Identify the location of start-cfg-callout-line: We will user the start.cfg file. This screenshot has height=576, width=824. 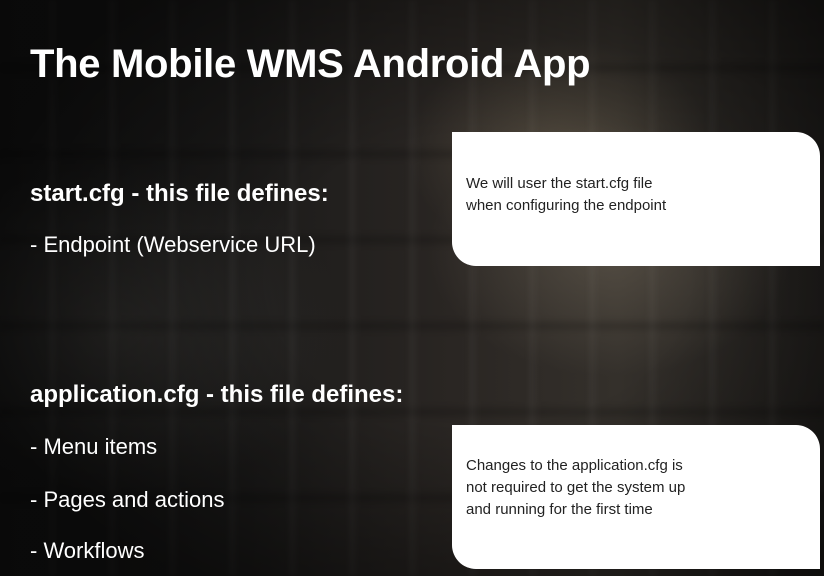
(559, 183).